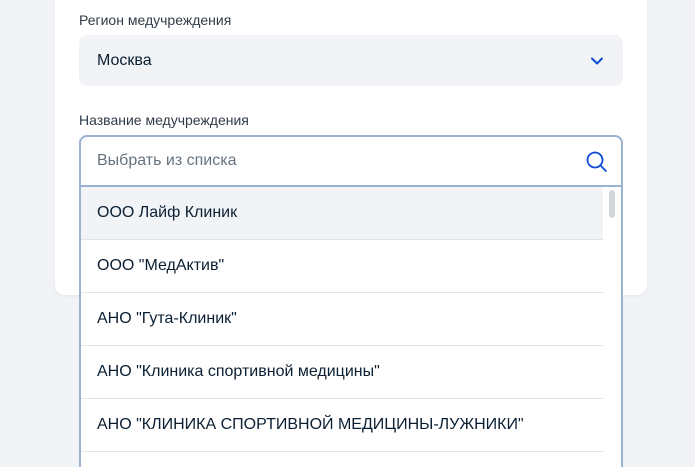  I want to click on chevron-down-icon, so click(597, 61).